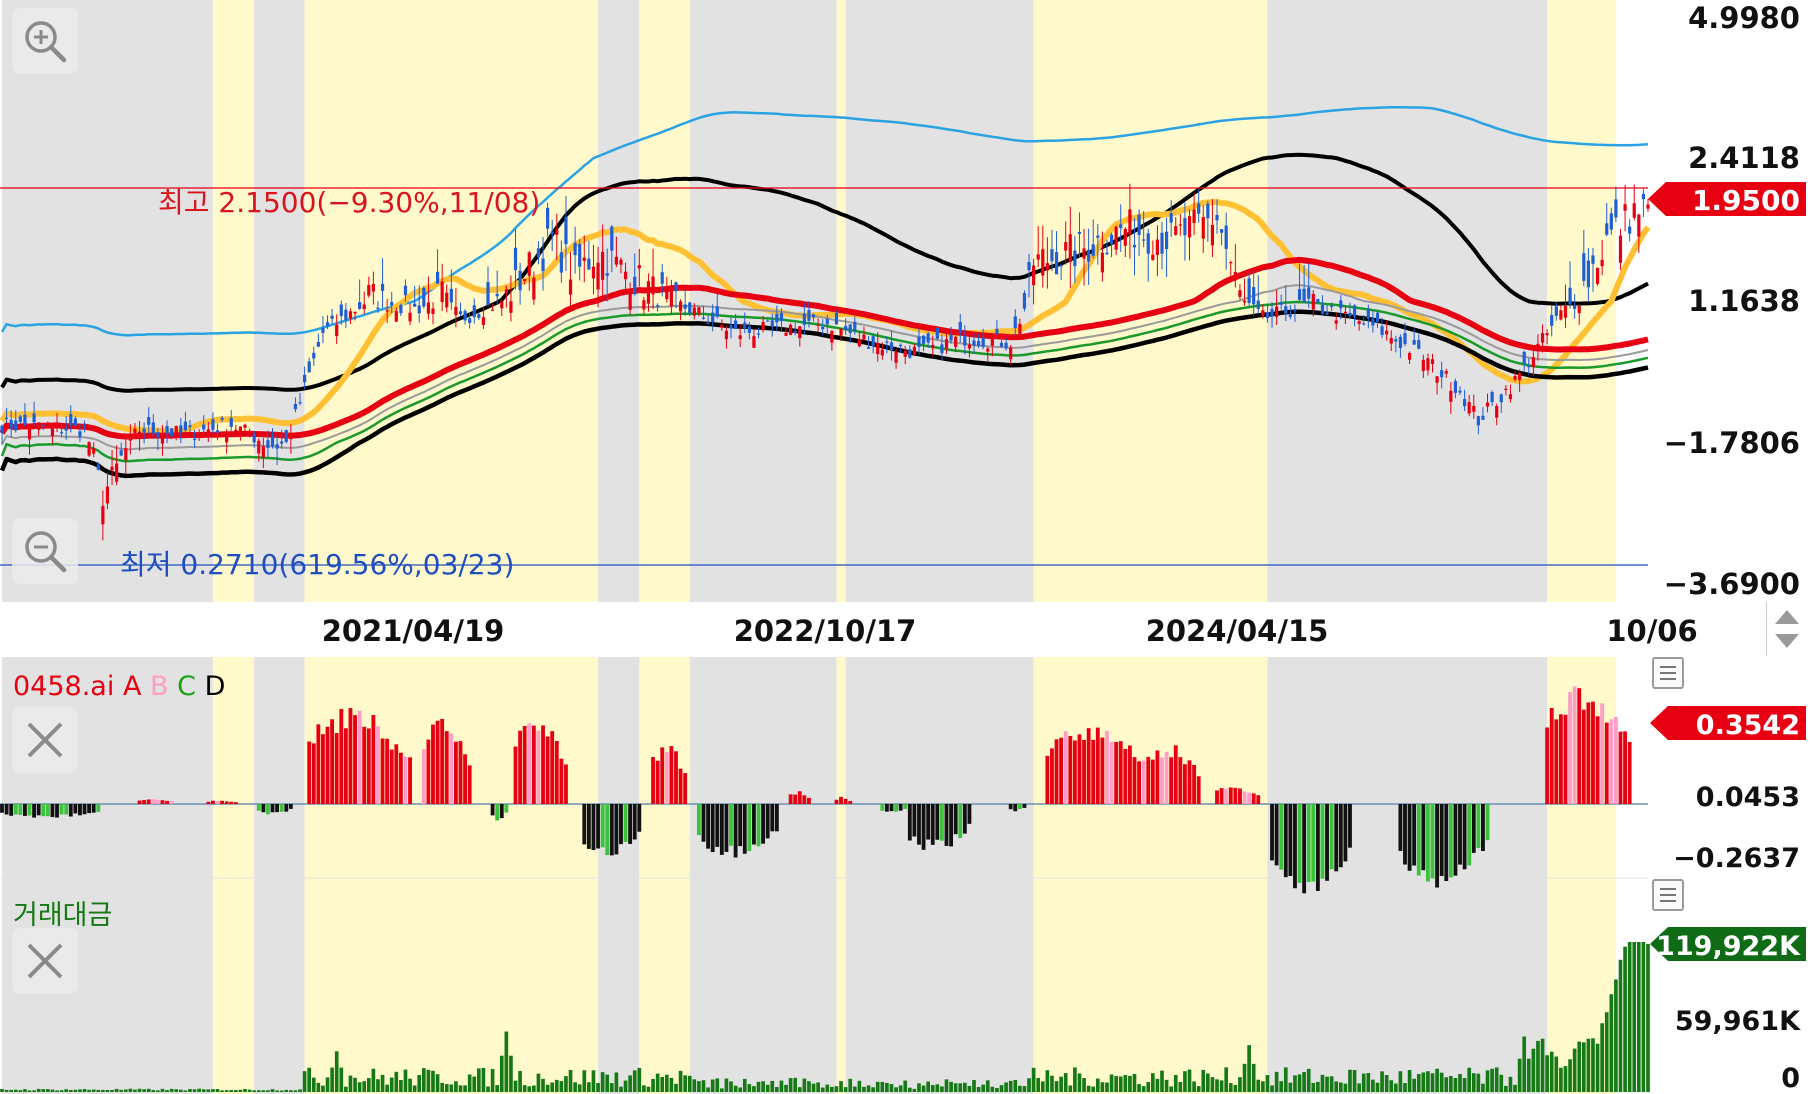 The height and width of the screenshot is (1094, 1811). I want to click on y-tick-label: 1.1638, so click(1744, 301).